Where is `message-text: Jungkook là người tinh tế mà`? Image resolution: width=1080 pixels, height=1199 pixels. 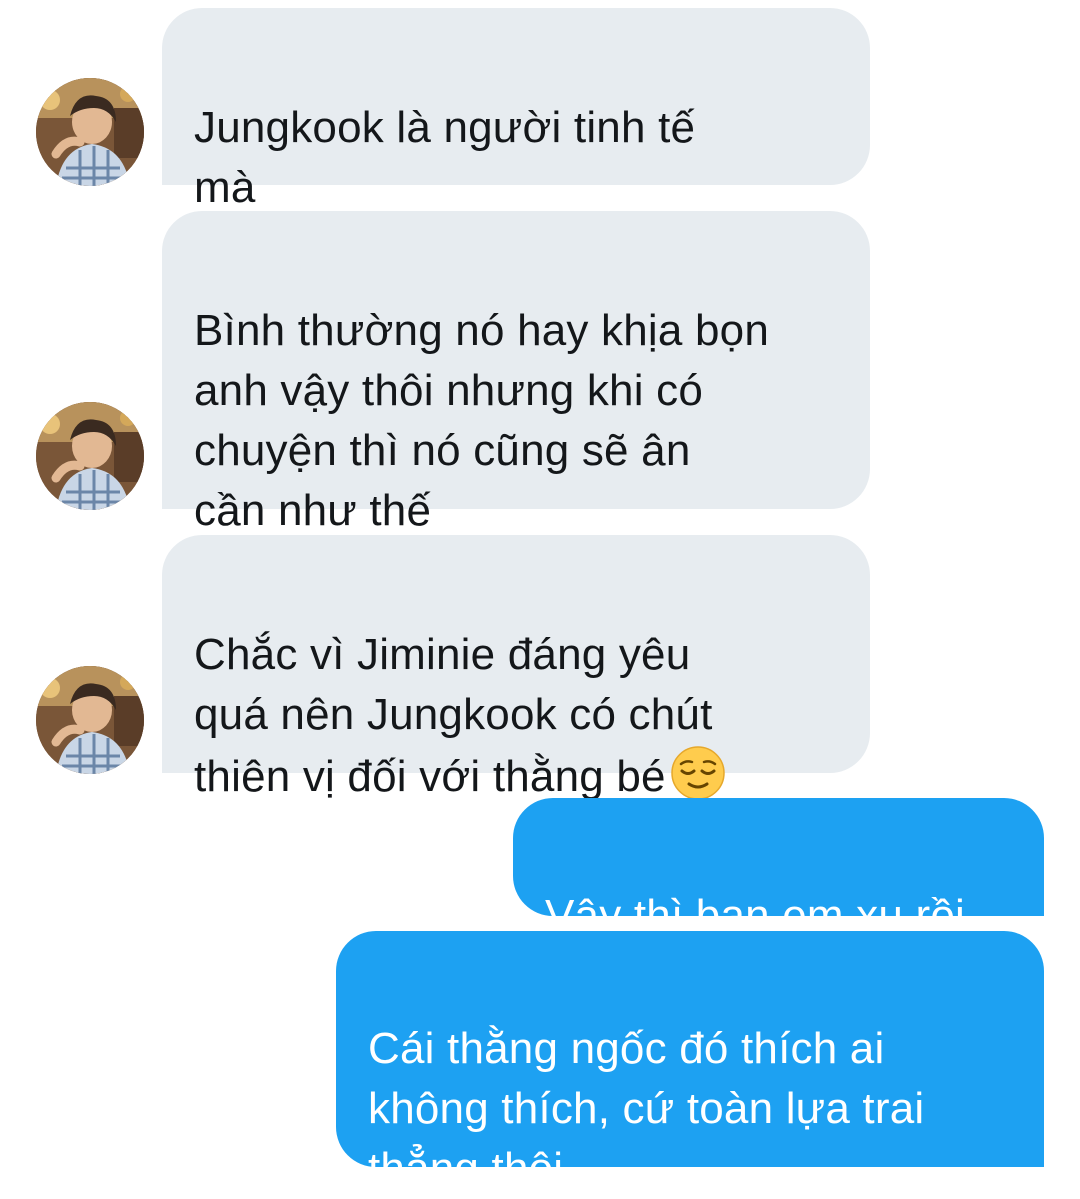
message-text: Jungkook là người tinh tế mà is located at coordinates (445, 157).